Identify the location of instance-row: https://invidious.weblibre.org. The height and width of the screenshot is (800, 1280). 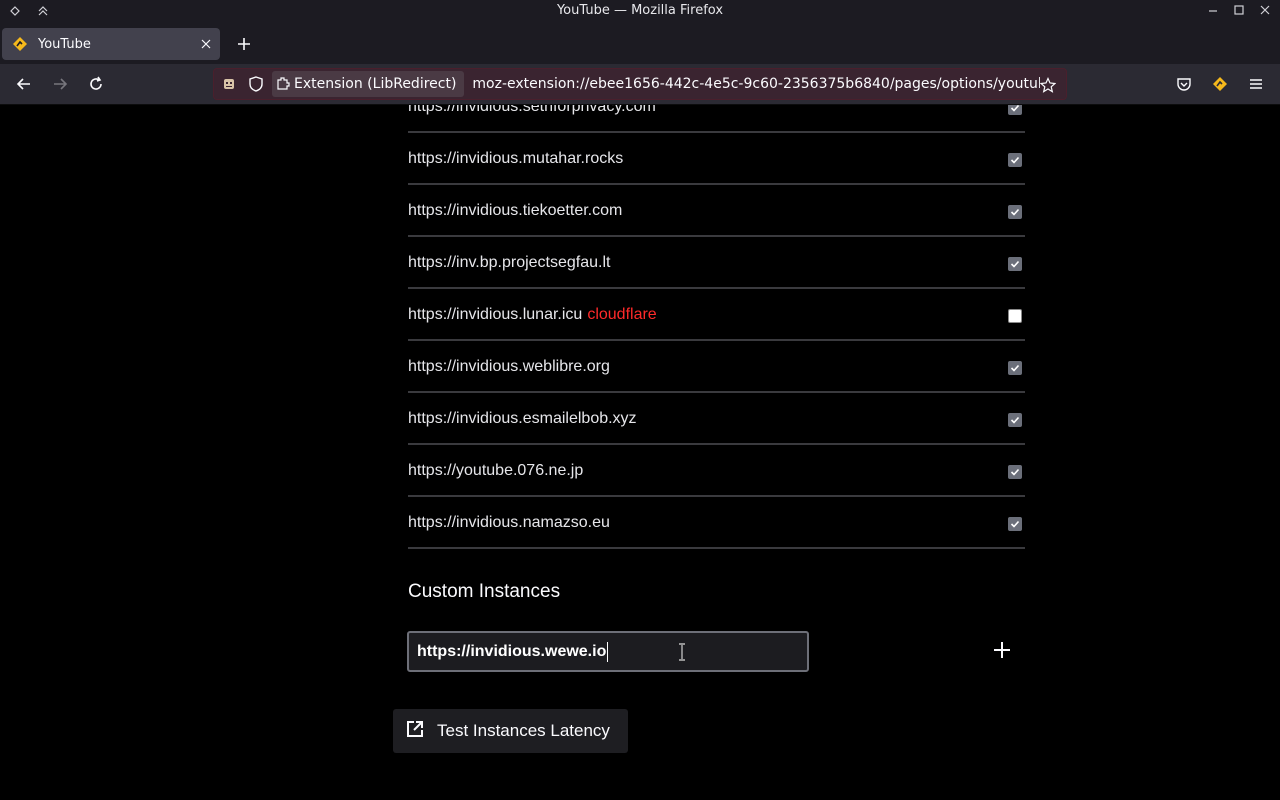
(716, 367).